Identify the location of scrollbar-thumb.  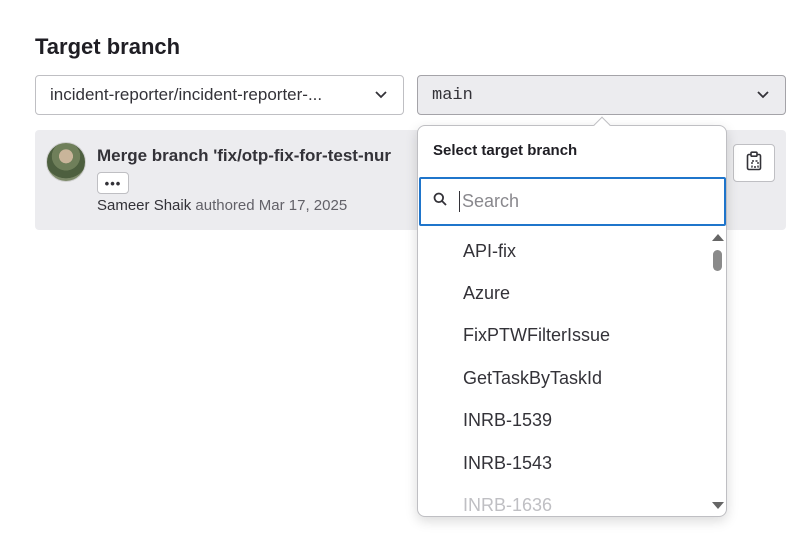
(717, 260).